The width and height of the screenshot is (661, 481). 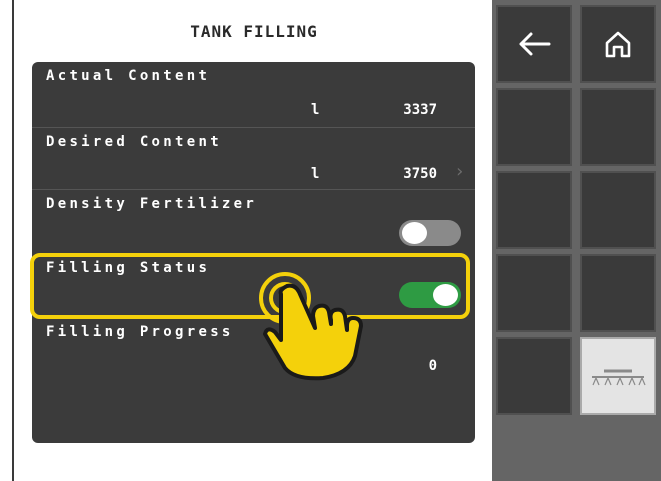 What do you see at coordinates (254, 31) in the screenshot?
I see `page-title: TANK FILLING` at bounding box center [254, 31].